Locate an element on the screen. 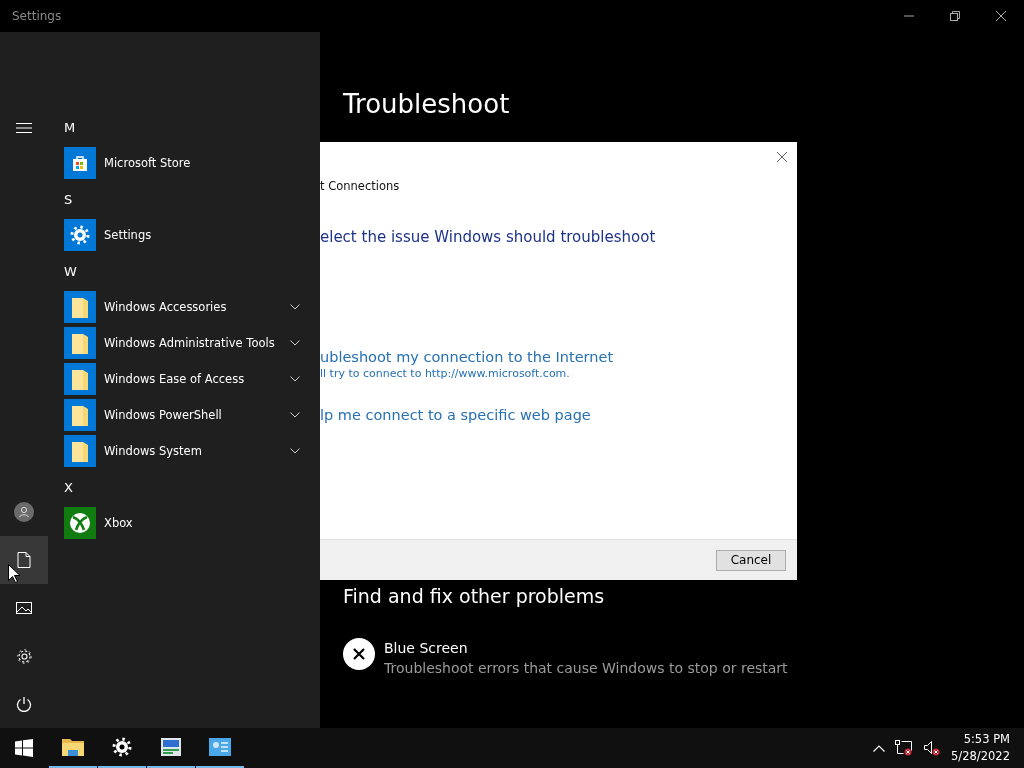 The width and height of the screenshot is (1024, 768). network-icon is located at coordinates (904, 748).